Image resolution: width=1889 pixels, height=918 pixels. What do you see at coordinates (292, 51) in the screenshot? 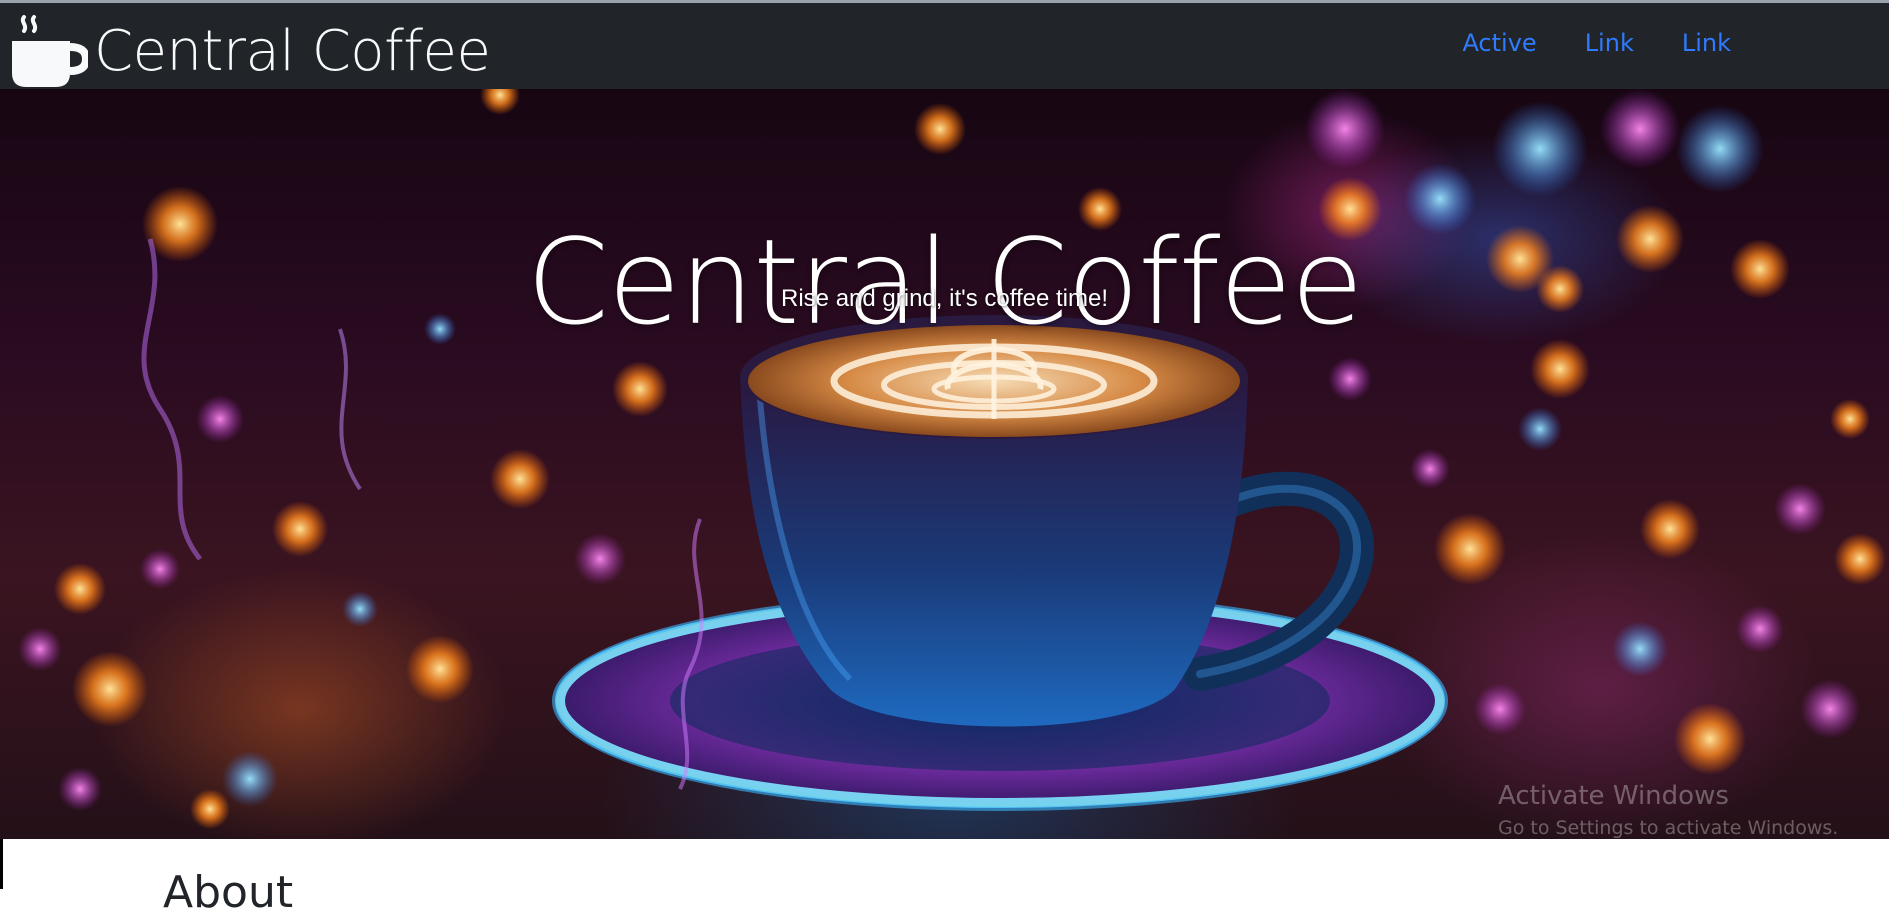
I see `brand-name: Central Coffee` at bounding box center [292, 51].